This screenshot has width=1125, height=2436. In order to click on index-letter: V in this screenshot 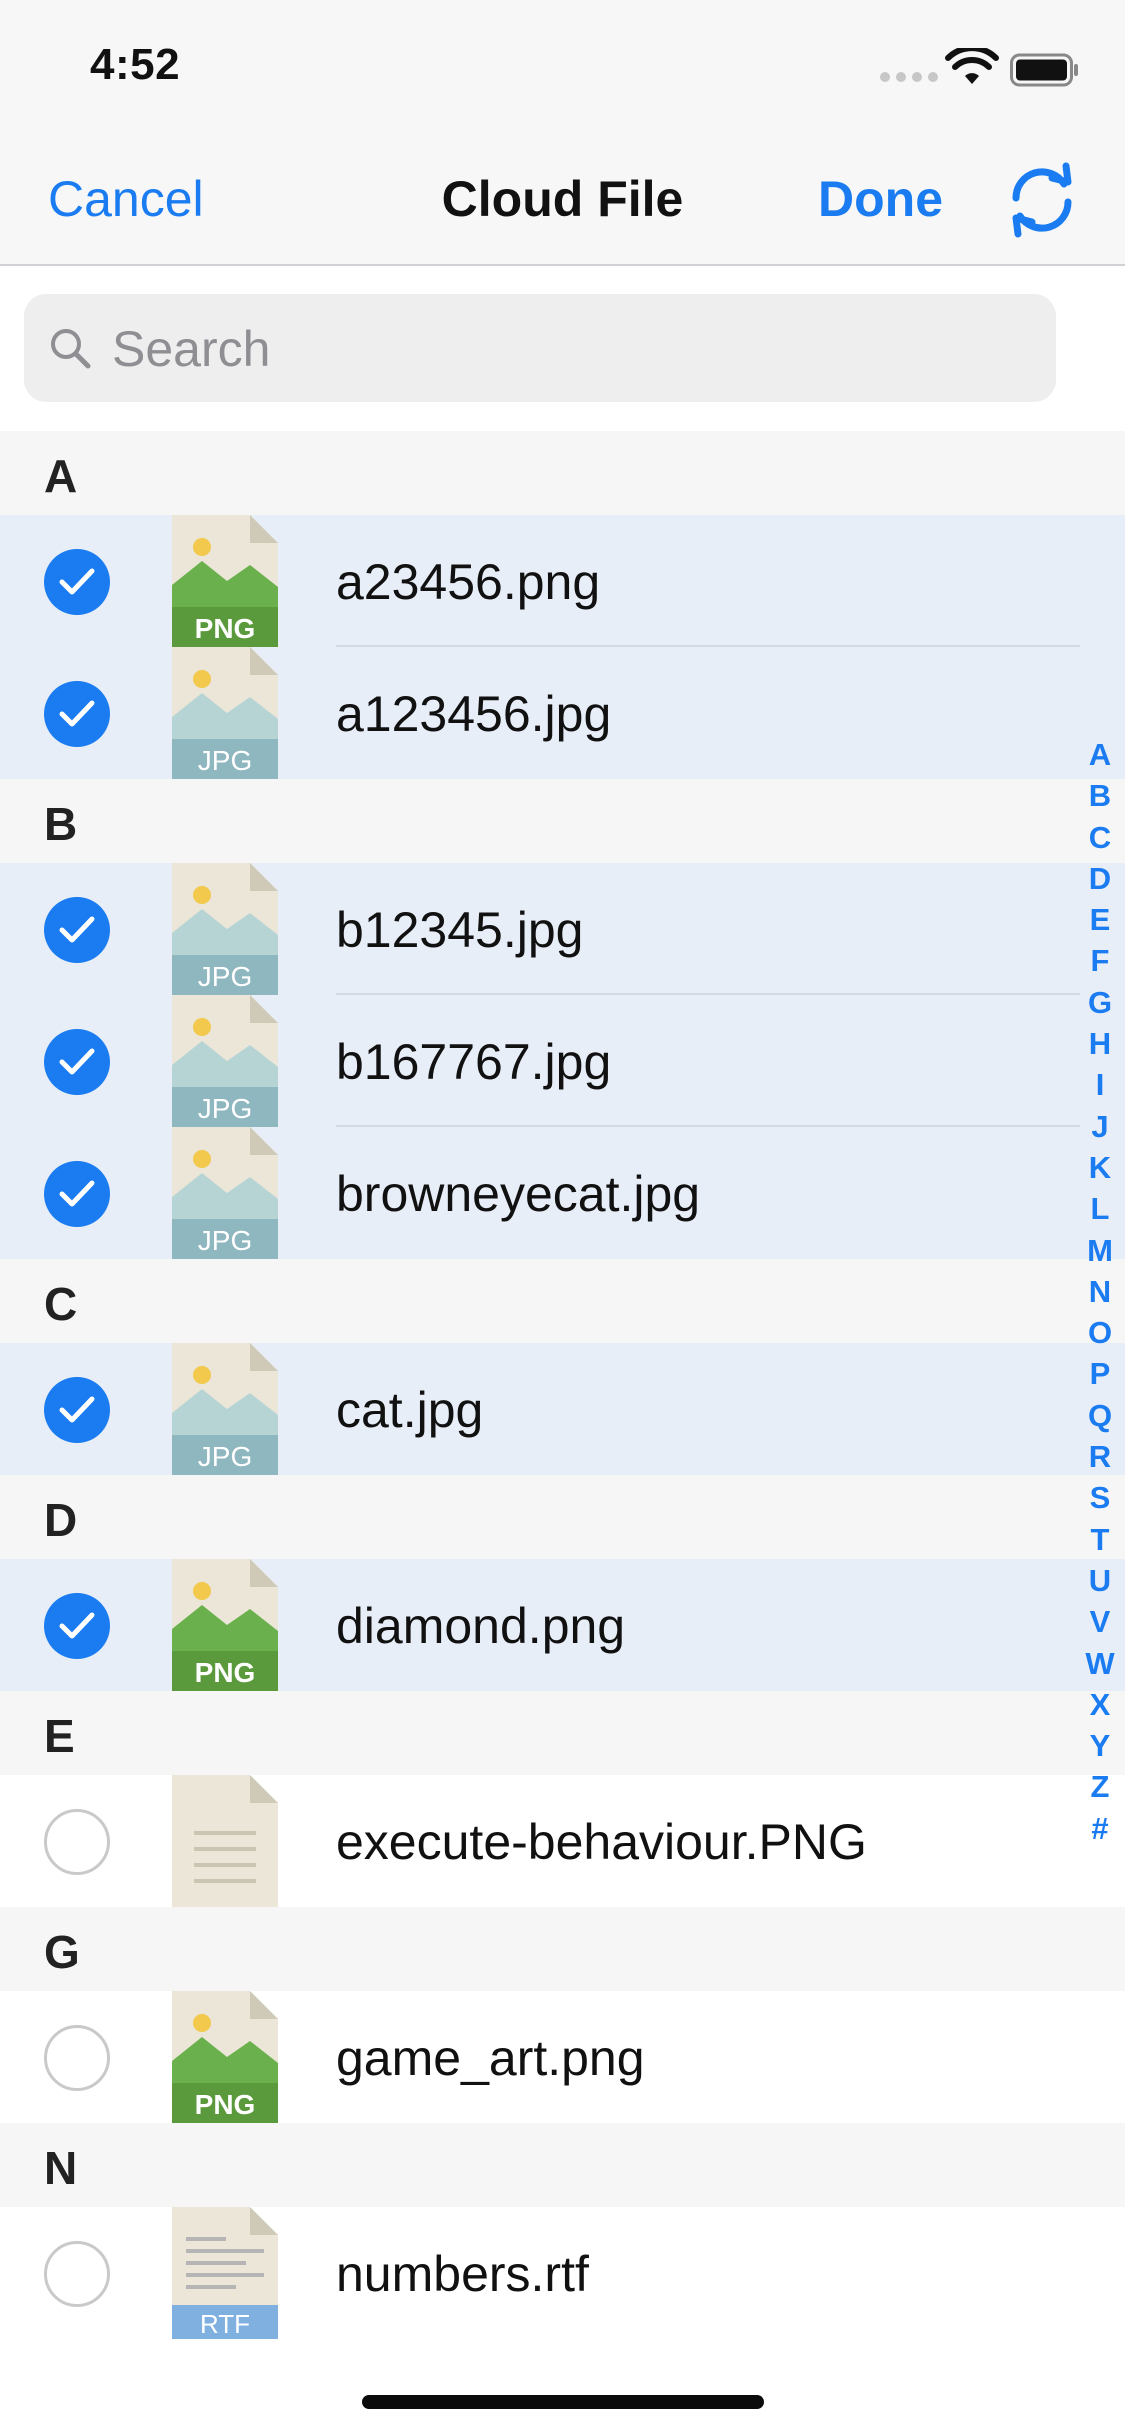, I will do `click(1100, 1621)`.